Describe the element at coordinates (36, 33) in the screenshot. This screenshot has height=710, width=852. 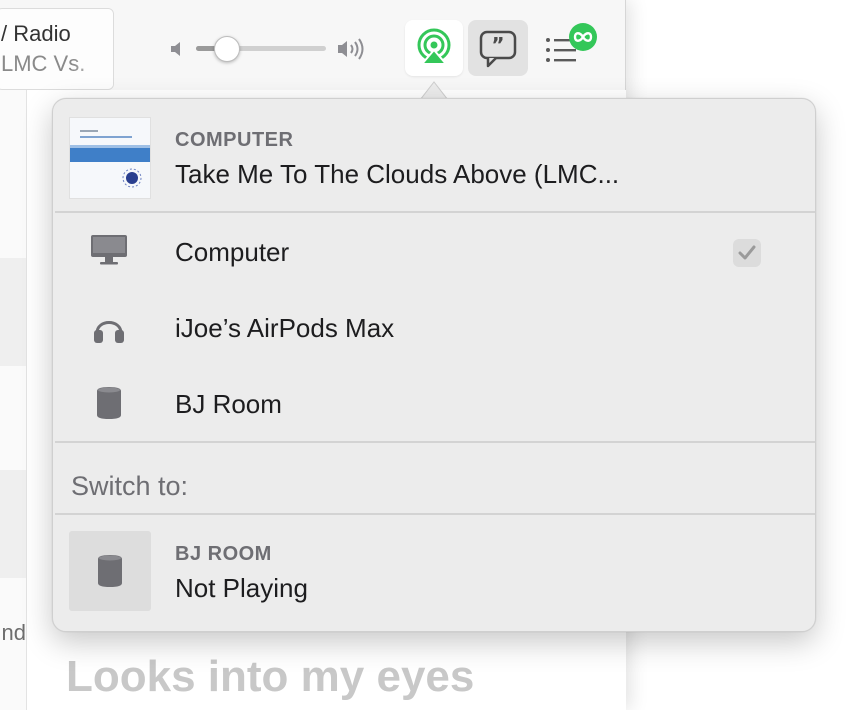
I see `now-playing-title: / Radio` at that location.